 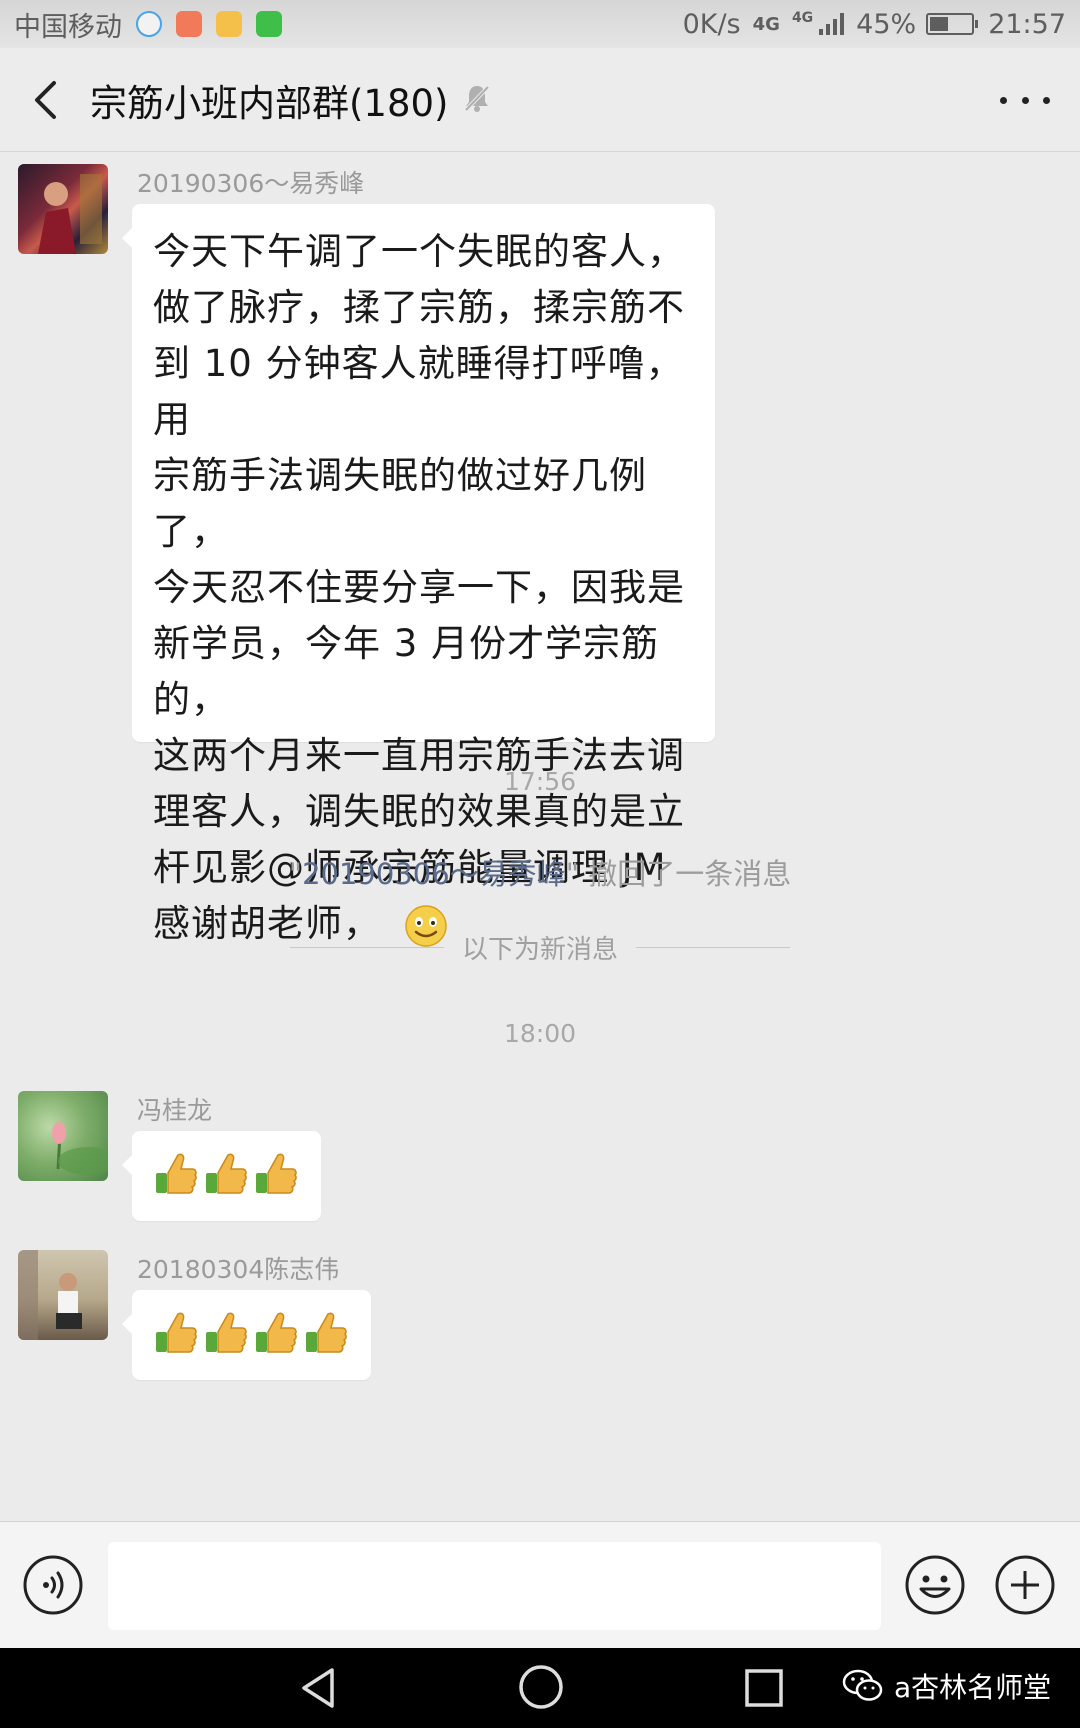 I want to click on network-type: 4G, so click(x=766, y=24).